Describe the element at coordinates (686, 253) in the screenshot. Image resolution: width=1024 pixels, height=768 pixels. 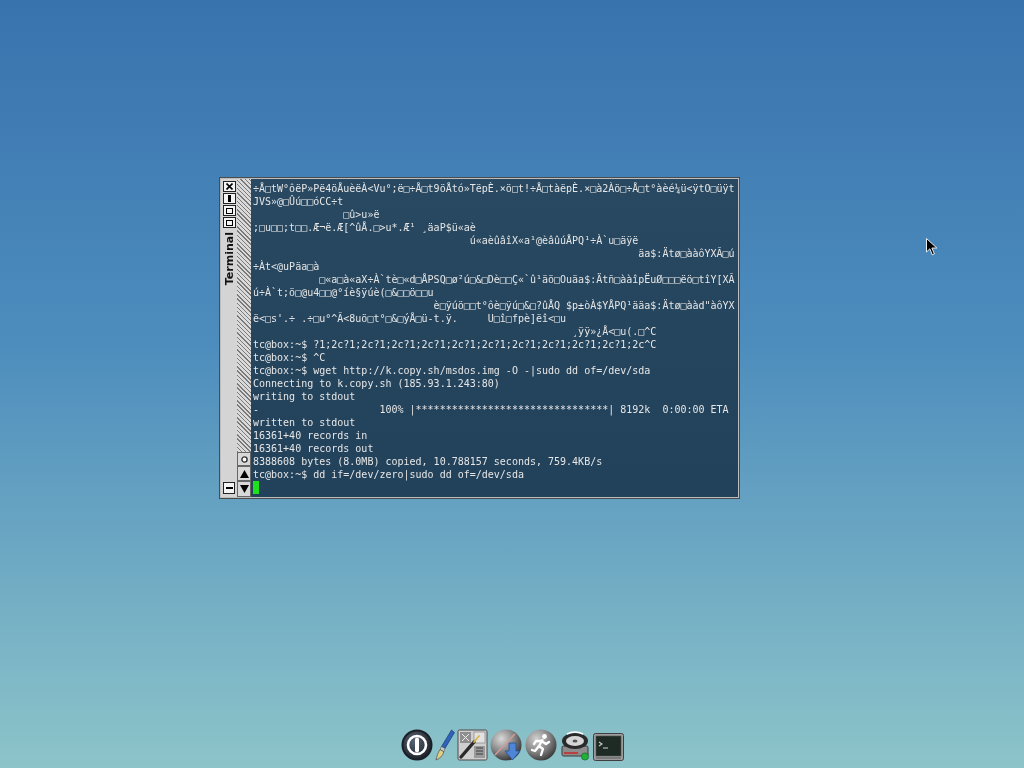
I see `terminal-line: äa$:Ätø□ààôYXÃ□ú` at that location.